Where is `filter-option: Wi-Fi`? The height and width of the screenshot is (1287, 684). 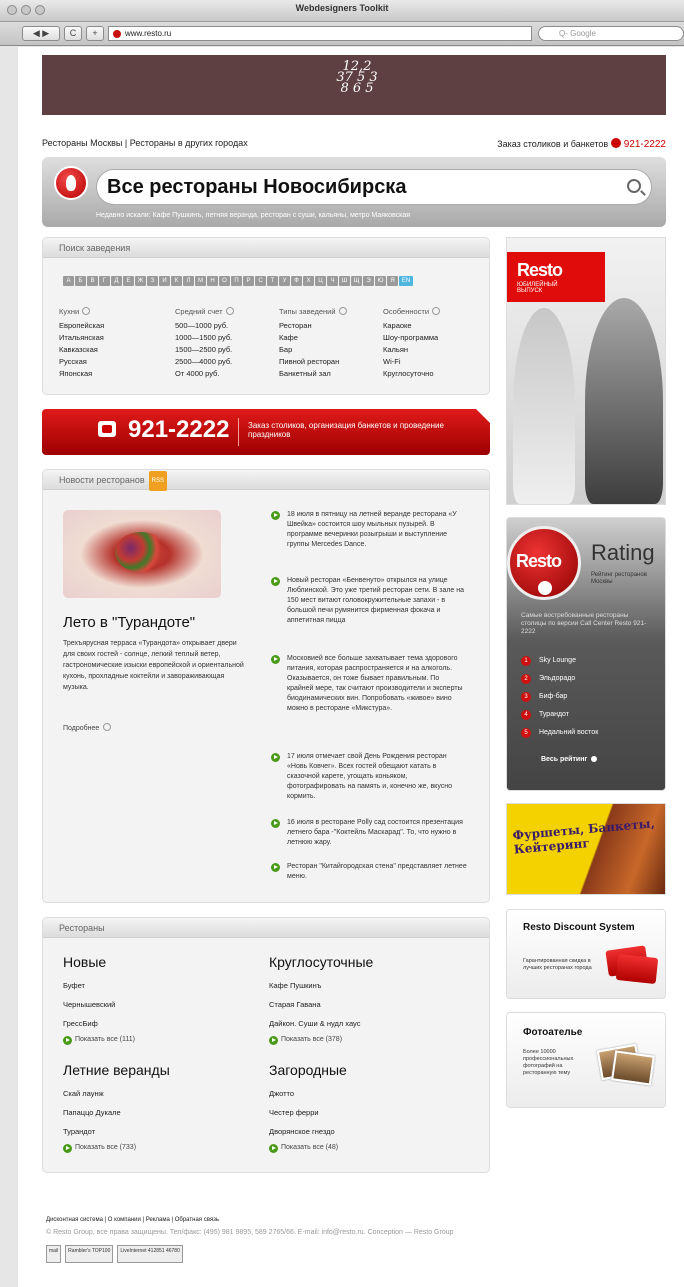
filter-option: Wi-Fi is located at coordinates (411, 362).